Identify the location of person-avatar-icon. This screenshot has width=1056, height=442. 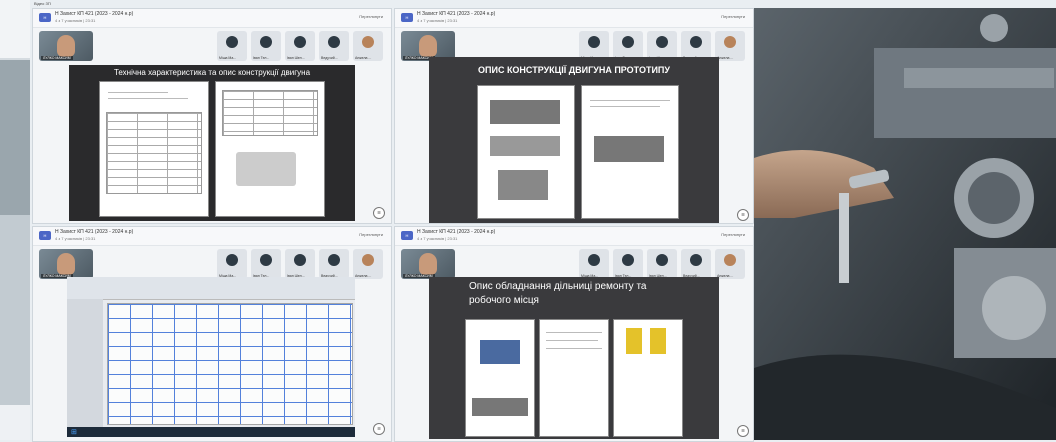
(232, 42).